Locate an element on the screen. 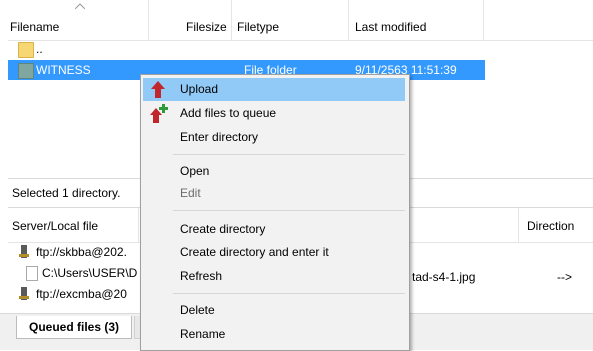 Image resolution: width=593 pixels, height=351 pixels. queue-server: ftp://excmba@20 is located at coordinates (81, 294).